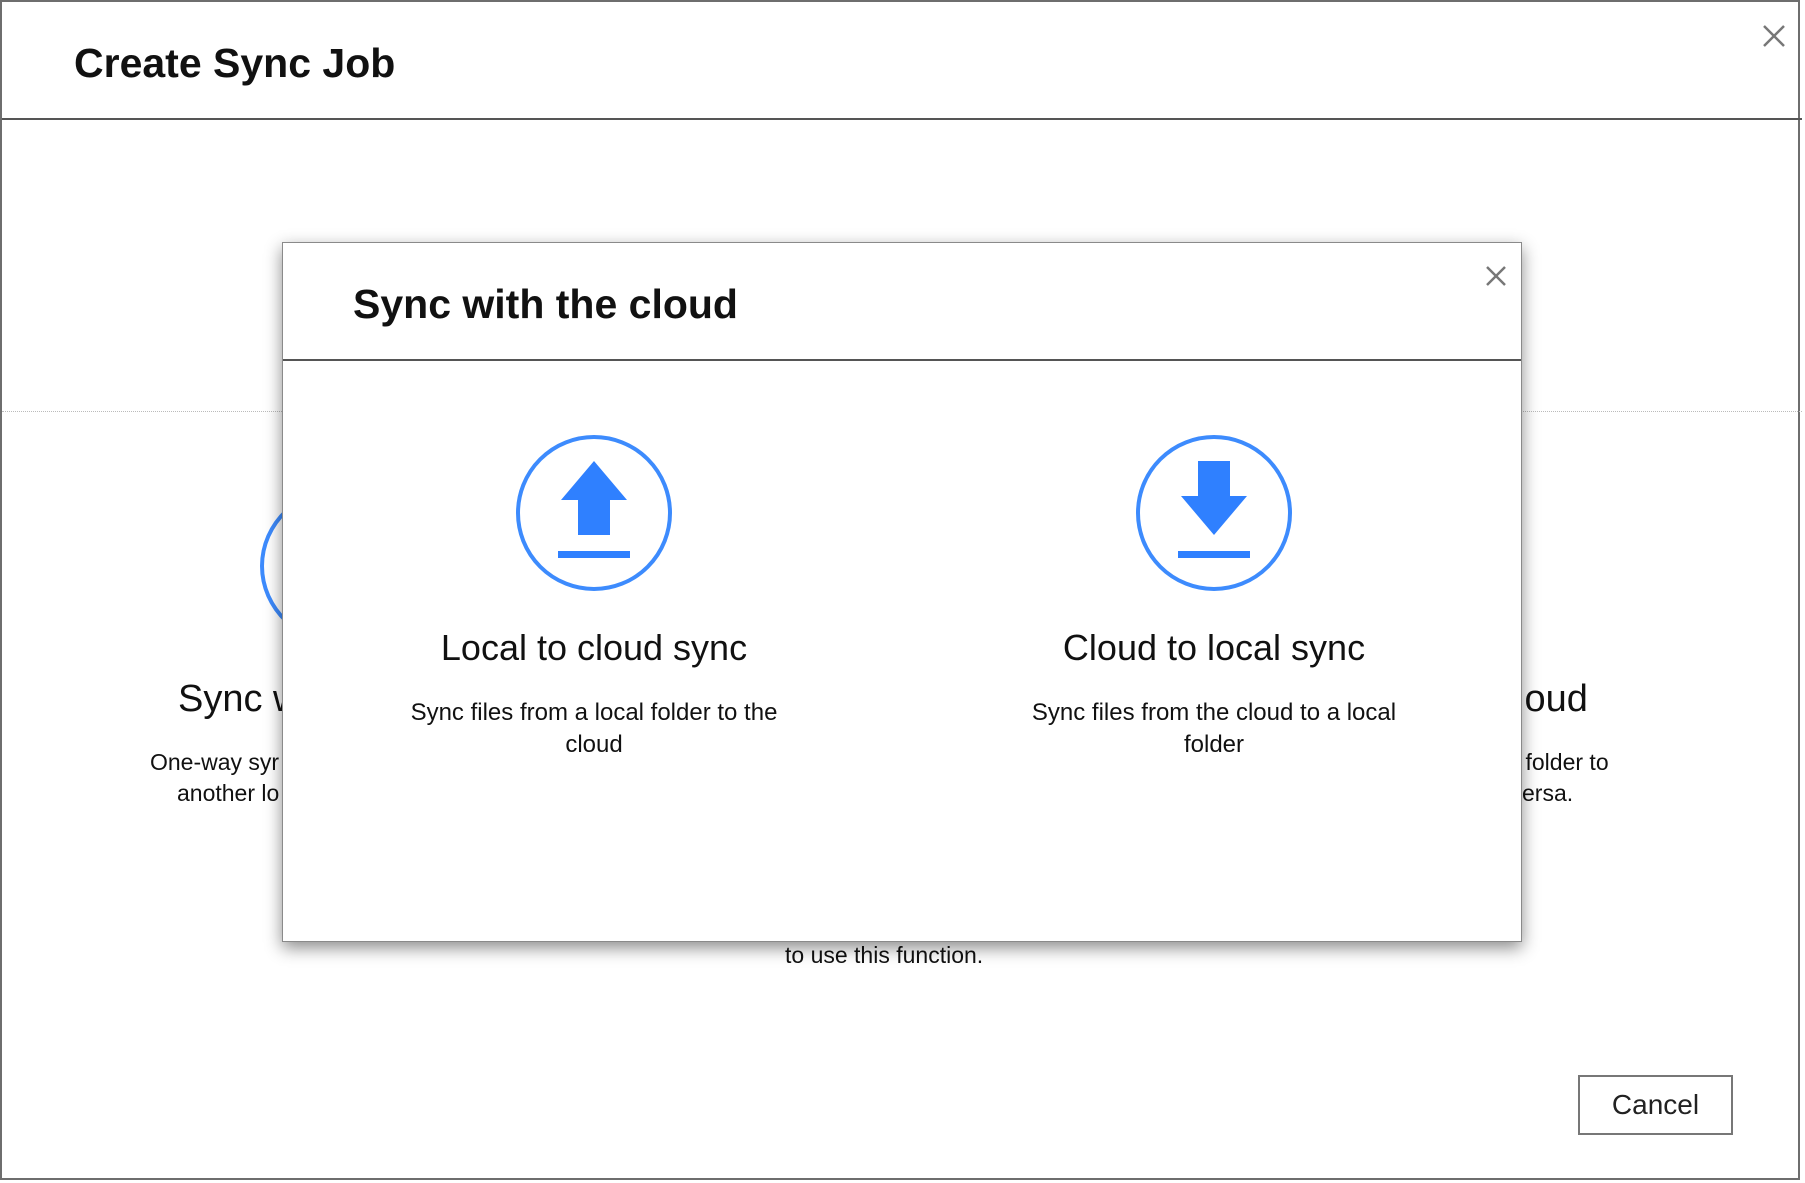 The width and height of the screenshot is (1805, 1183). Describe the element at coordinates (902, 360) in the screenshot. I see `modal-header-divider` at that location.